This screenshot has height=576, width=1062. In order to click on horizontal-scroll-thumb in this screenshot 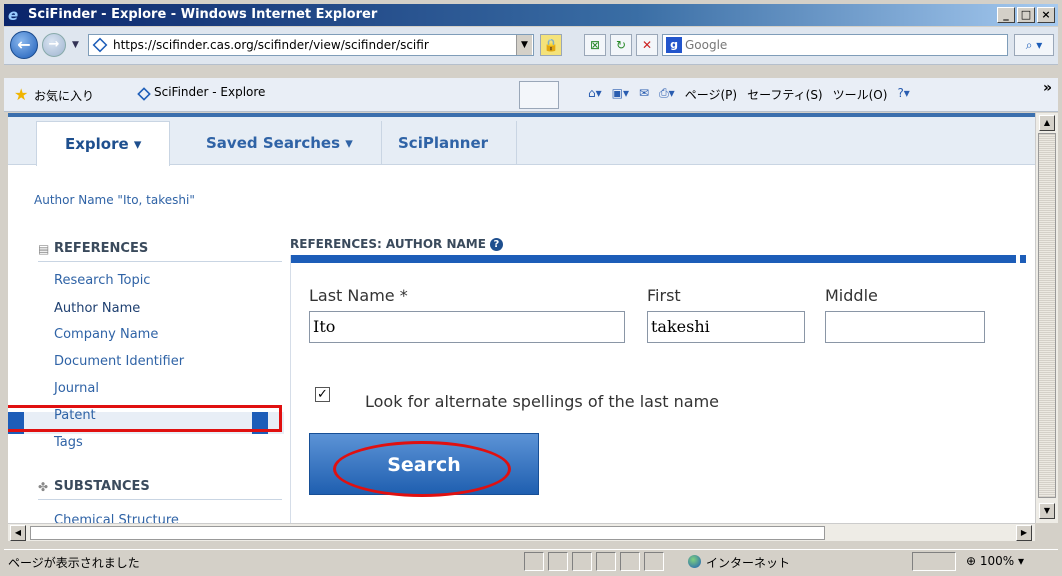, I will do `click(427, 533)`.